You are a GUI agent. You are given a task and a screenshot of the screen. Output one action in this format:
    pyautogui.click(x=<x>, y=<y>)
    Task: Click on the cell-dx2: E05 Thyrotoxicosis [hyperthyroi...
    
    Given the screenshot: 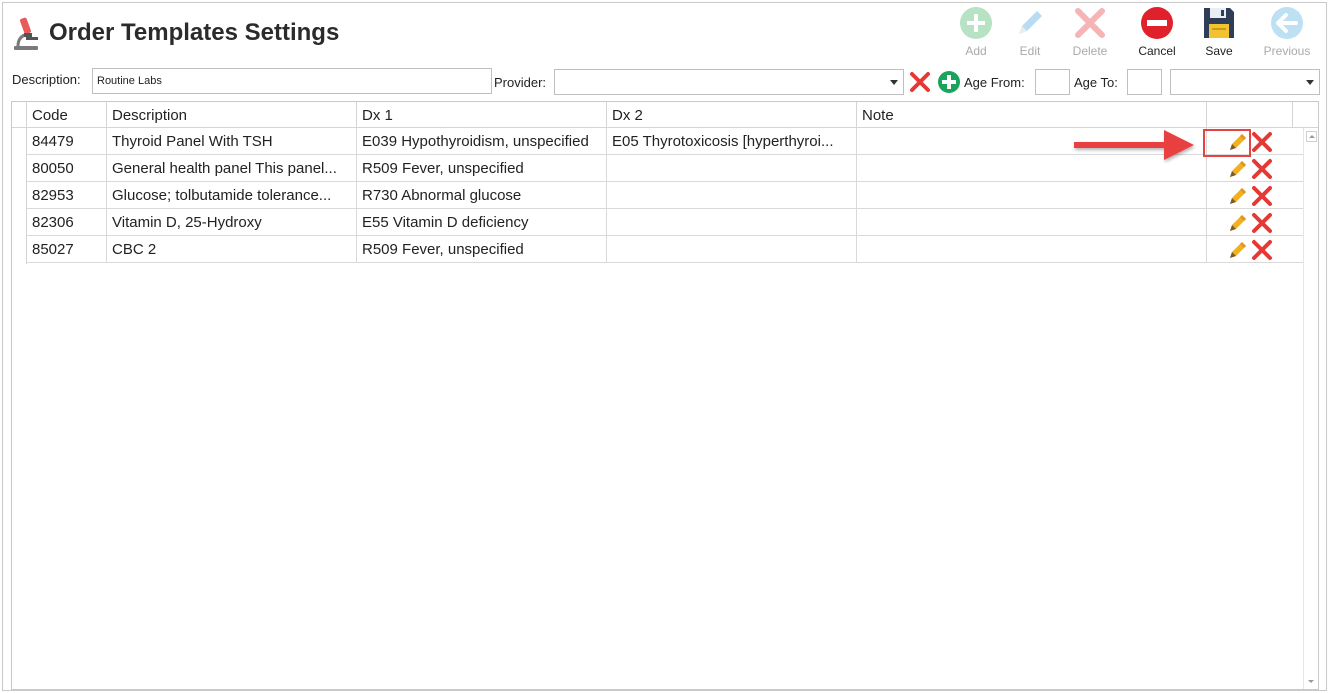 What is the action you would take?
    pyautogui.click(x=732, y=141)
    